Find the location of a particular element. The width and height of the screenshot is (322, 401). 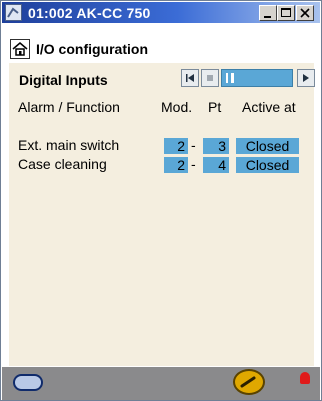

prev-page-icon is located at coordinates (210, 78).